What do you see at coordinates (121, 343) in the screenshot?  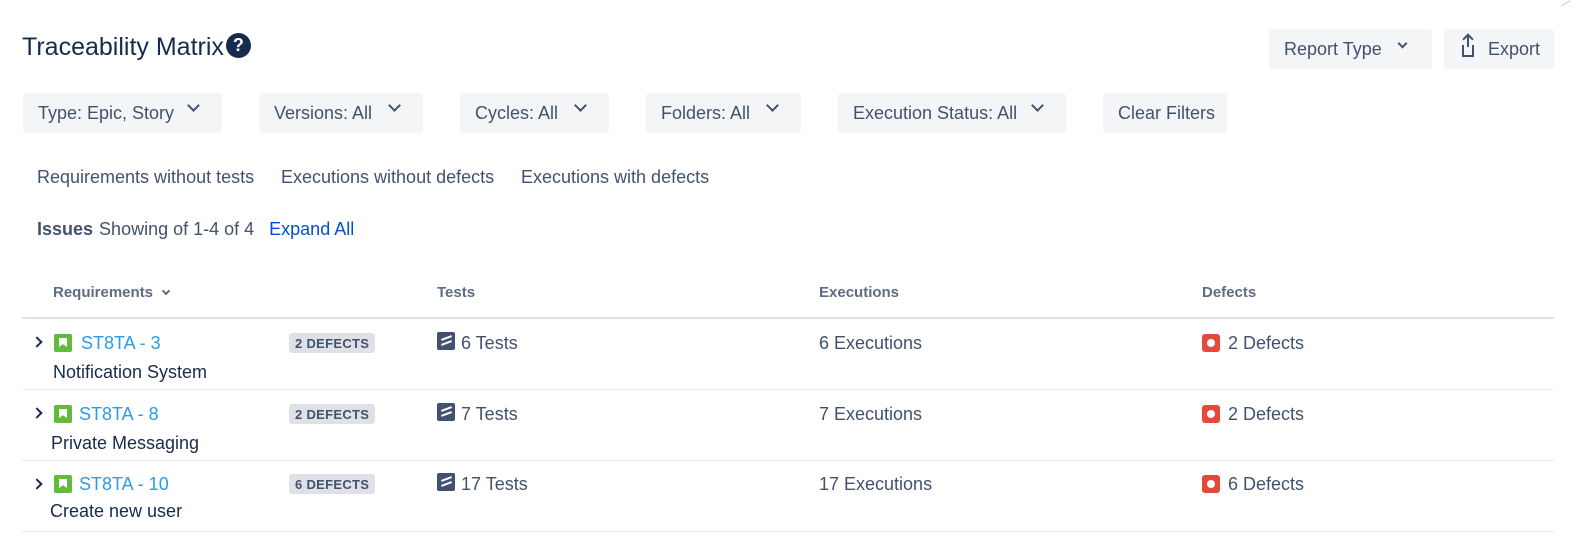 I see `issue-key-link: ST8TA - 3` at bounding box center [121, 343].